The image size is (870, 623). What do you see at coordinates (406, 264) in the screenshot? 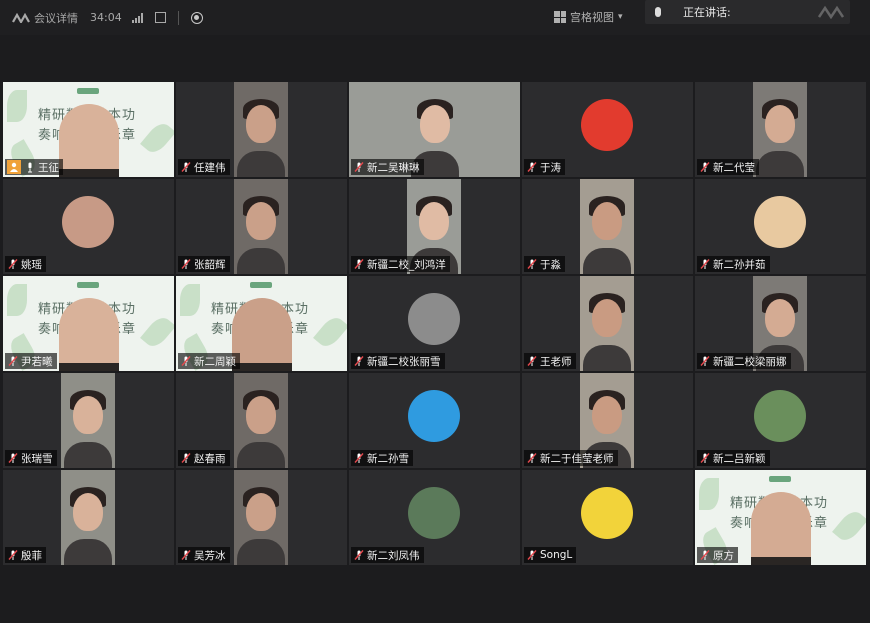
I see `participant-name: 新疆二校_刘鸿洋` at bounding box center [406, 264].